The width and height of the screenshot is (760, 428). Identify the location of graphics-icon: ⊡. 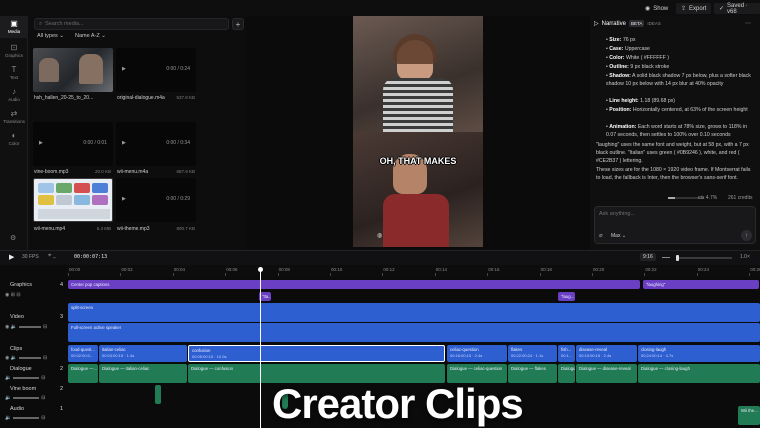
(14, 47).